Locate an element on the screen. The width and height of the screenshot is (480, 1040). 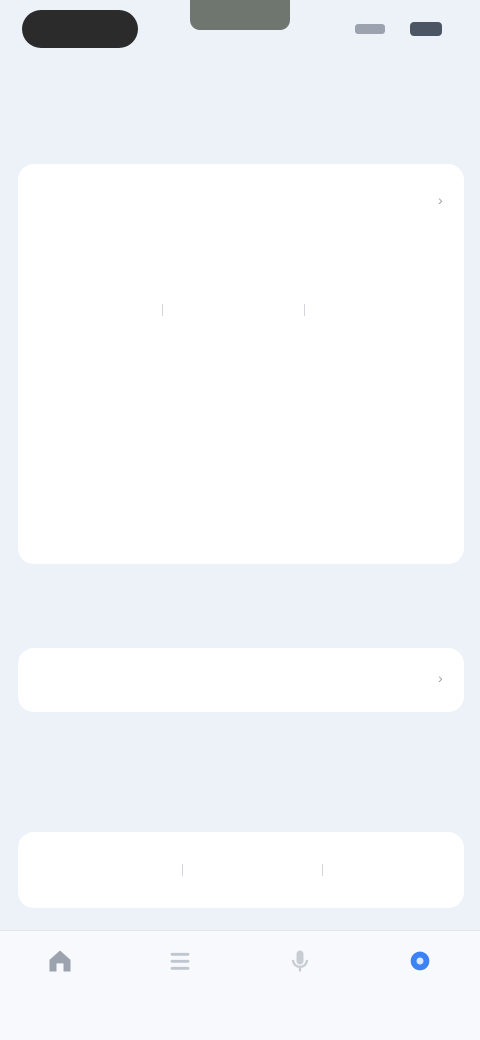
nav-item-list is located at coordinates (180, 971).